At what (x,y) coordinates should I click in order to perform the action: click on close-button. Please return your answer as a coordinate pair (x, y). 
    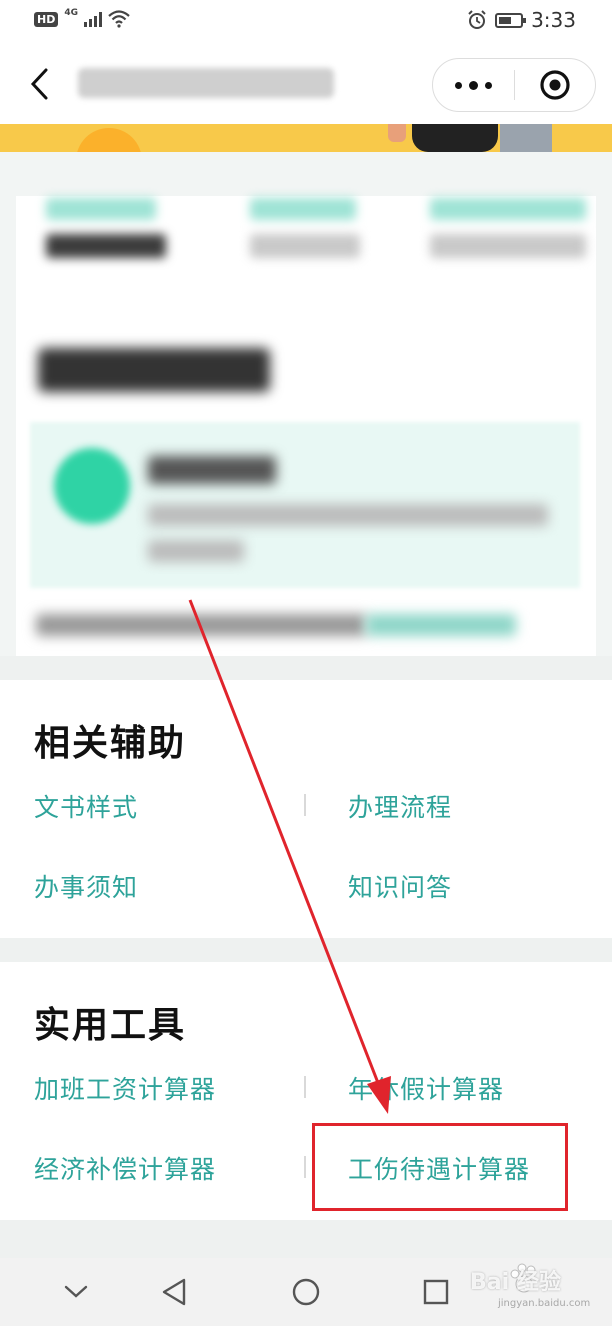
    Looking at the image, I should click on (555, 85).